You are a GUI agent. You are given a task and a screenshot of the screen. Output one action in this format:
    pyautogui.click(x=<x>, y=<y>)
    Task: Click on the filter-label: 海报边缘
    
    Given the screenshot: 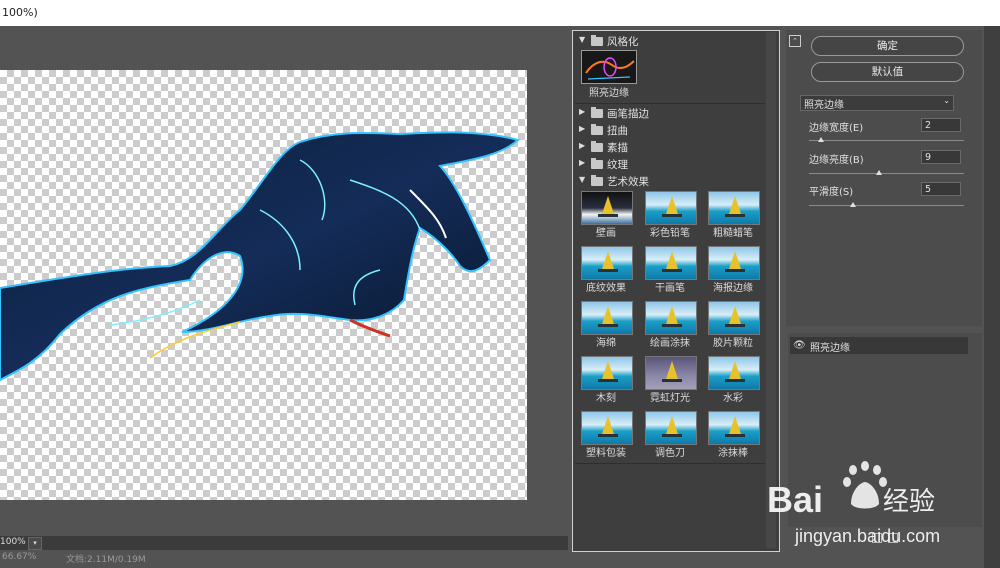 What is the action you would take?
    pyautogui.click(x=733, y=288)
    